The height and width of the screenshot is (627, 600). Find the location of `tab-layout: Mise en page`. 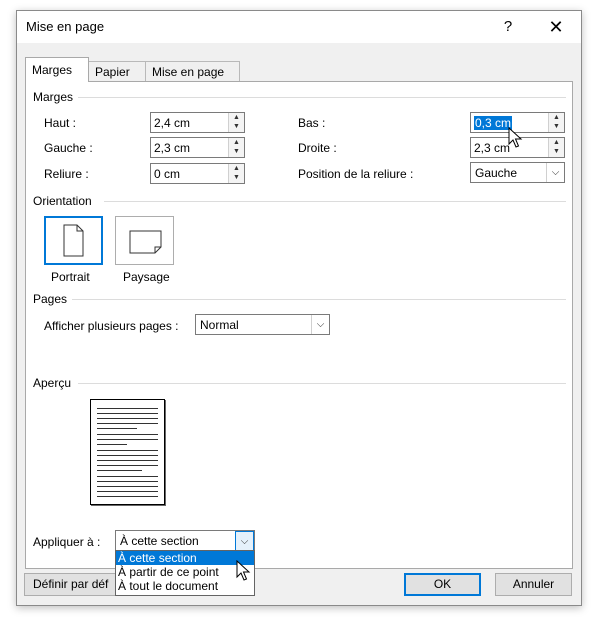

tab-layout: Mise en page is located at coordinates (192, 71).